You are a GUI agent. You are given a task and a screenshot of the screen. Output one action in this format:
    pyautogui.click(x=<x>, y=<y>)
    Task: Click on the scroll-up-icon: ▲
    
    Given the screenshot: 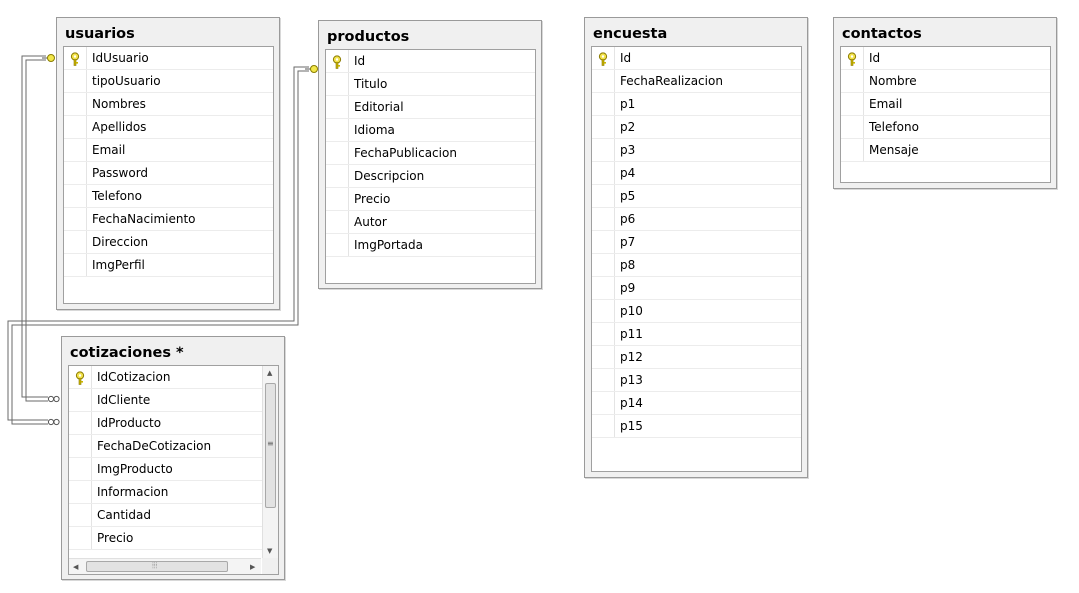 What is the action you would take?
    pyautogui.click(x=269, y=373)
    